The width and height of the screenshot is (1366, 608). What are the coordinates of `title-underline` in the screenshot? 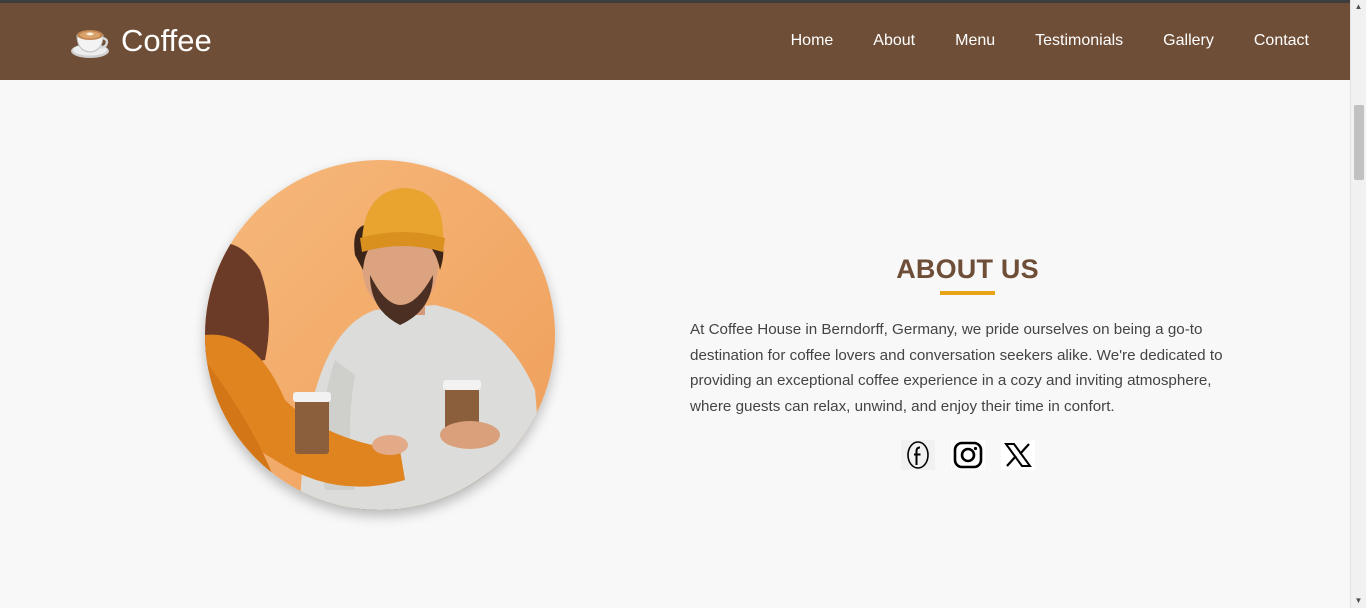 It's located at (967, 293).